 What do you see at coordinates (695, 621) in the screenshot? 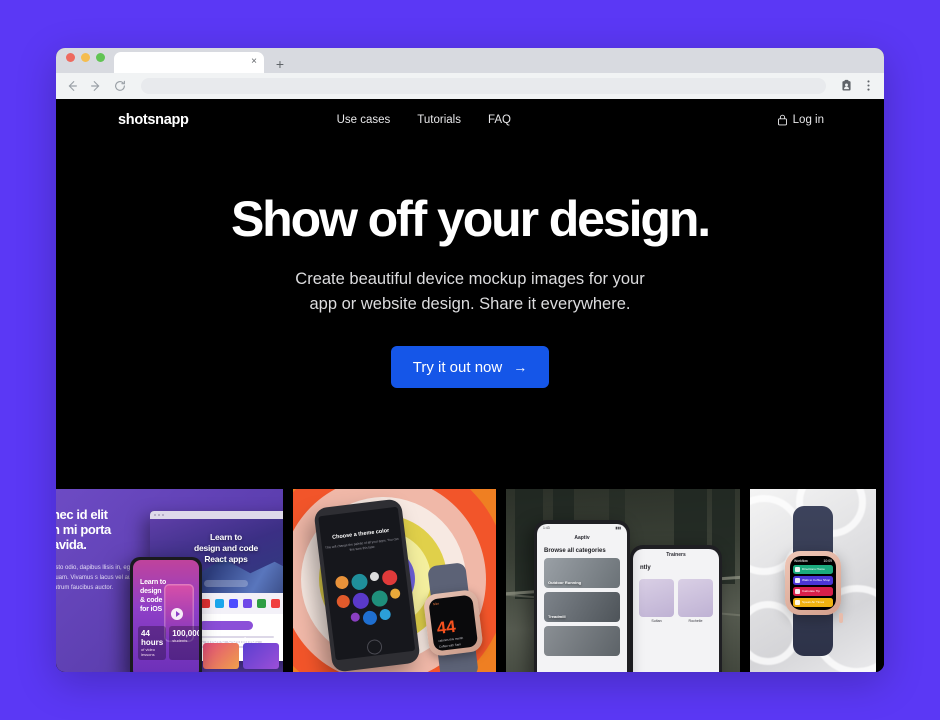
I see `shot3-trainer-2: Rochelle` at bounding box center [695, 621].